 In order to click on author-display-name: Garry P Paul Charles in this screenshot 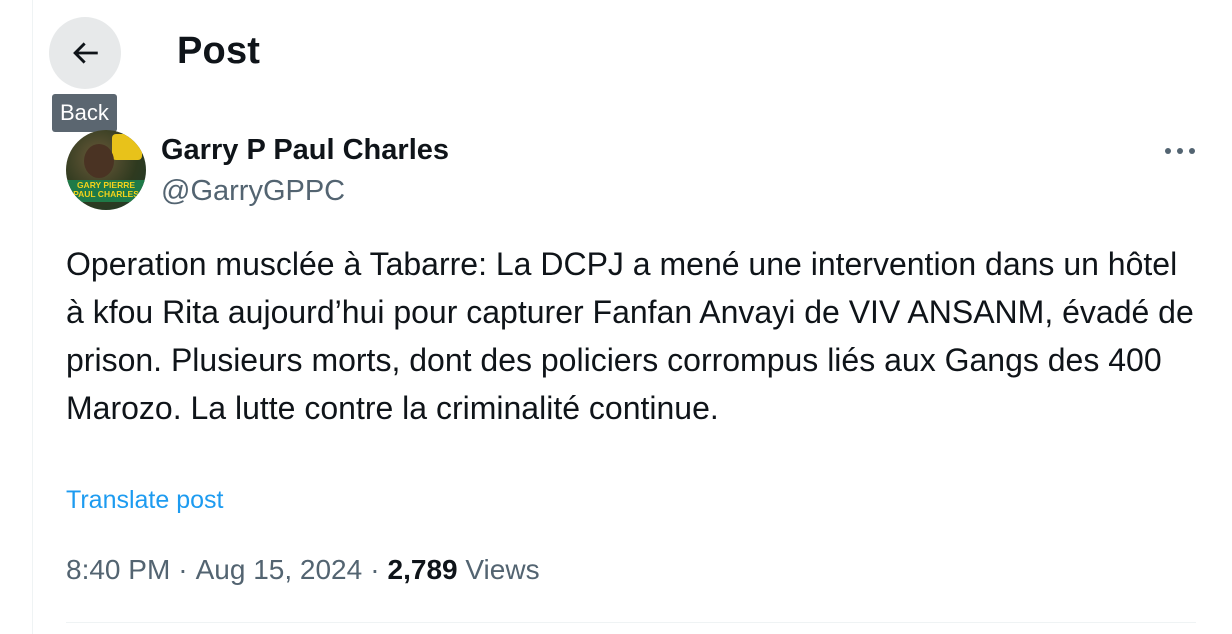, I will do `click(305, 150)`.